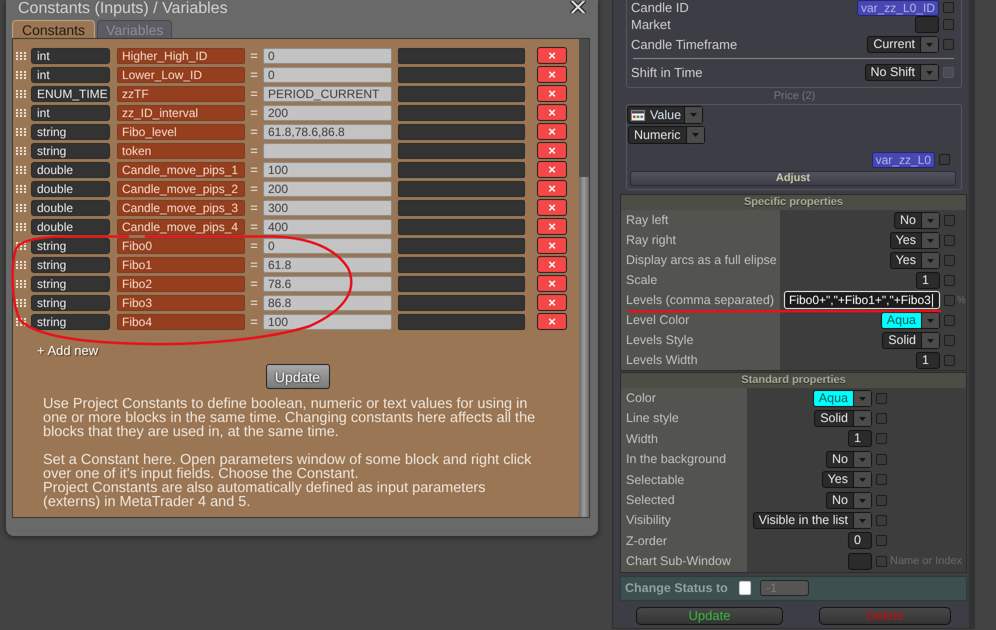  I want to click on adjust-button: Adjust, so click(793, 178).